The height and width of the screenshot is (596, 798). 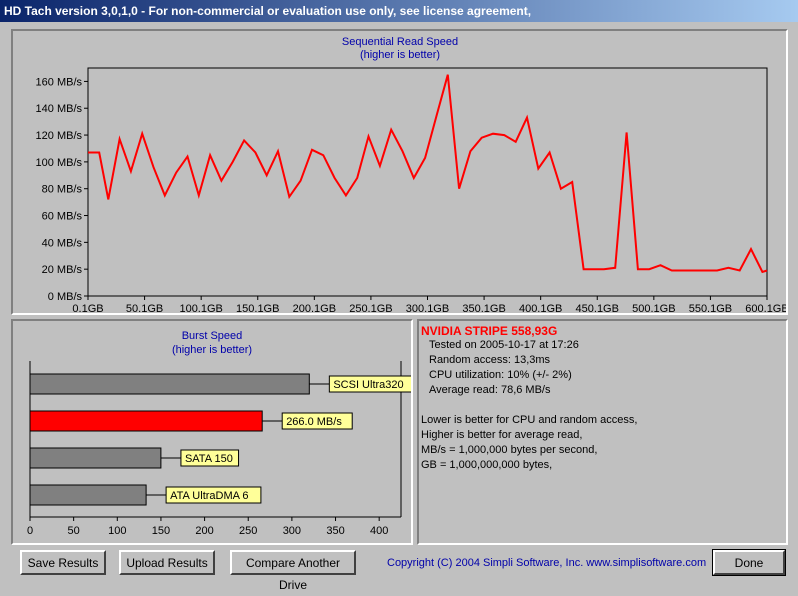 I want to click on seq-xtick-label: 100.1GB, so click(x=200, y=308).